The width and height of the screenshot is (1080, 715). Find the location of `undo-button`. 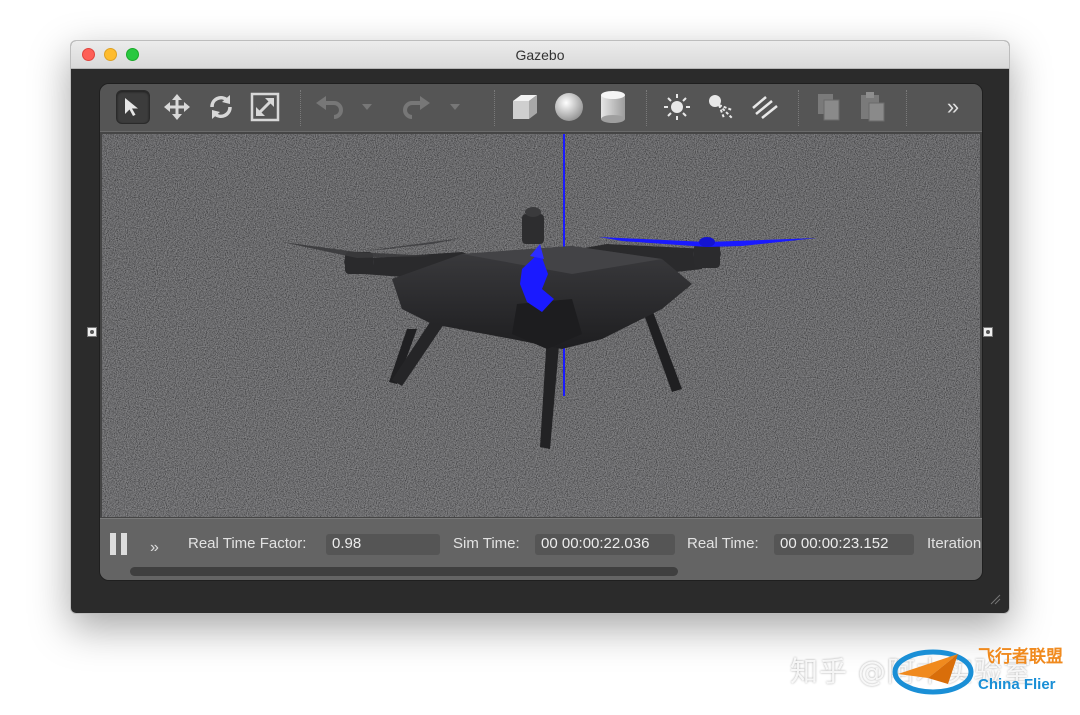

undo-button is located at coordinates (329, 107).